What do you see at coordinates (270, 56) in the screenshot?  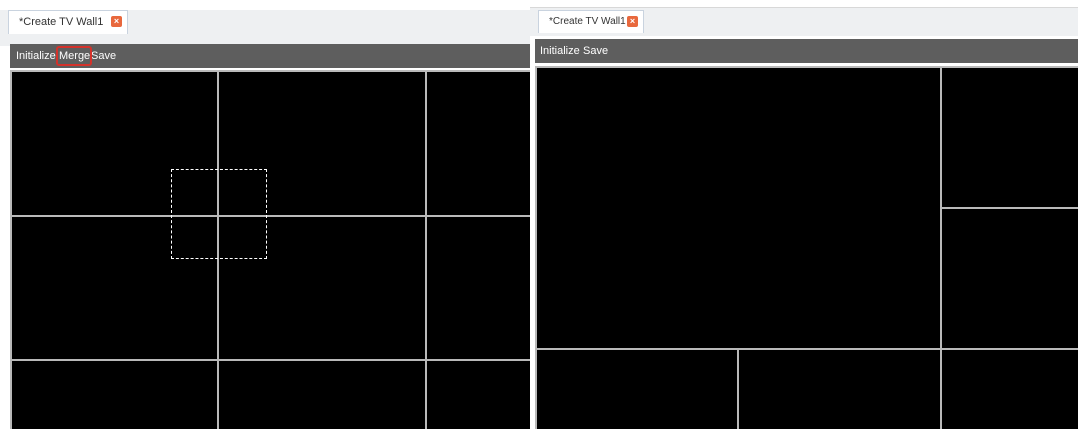 I see `wall-toolbar: Initialize Merge Save` at bounding box center [270, 56].